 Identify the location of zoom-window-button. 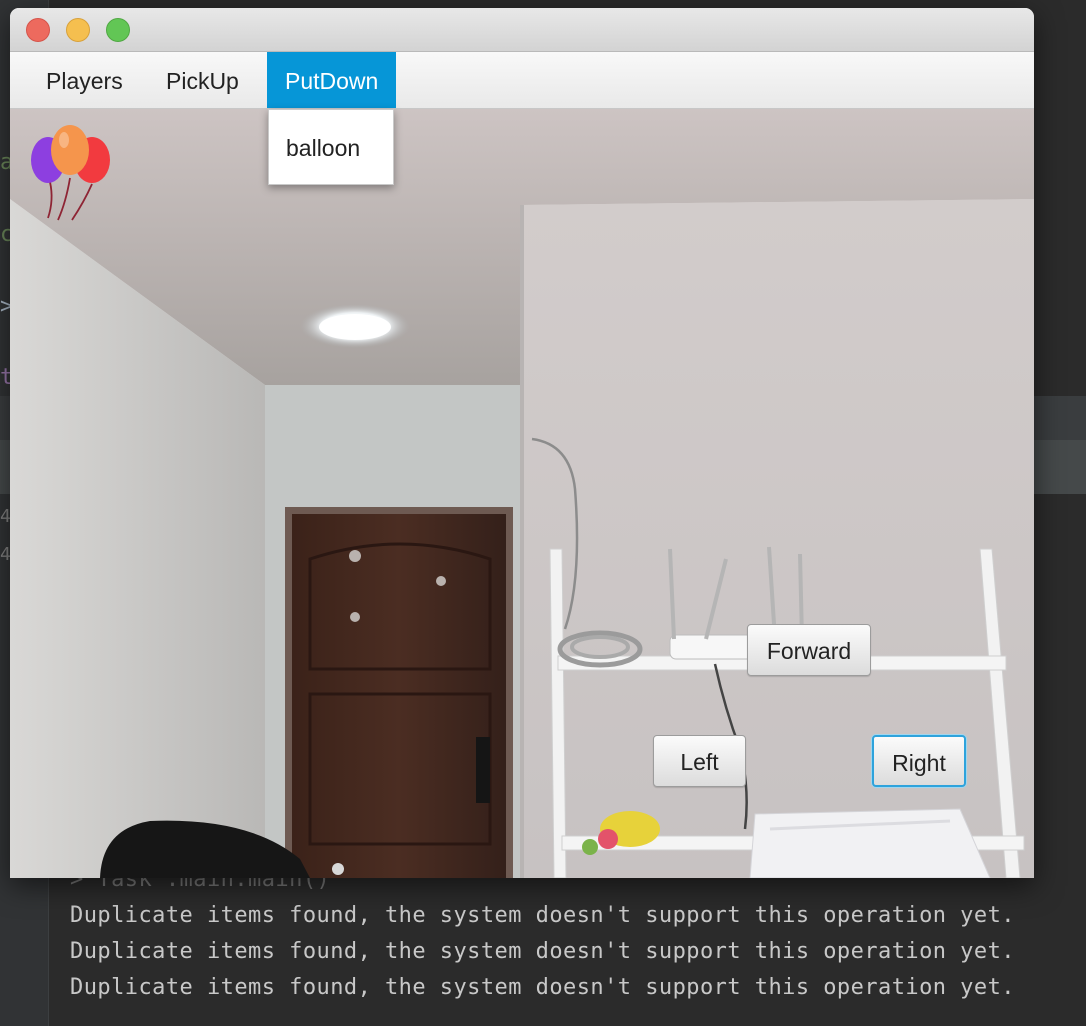
(118, 30).